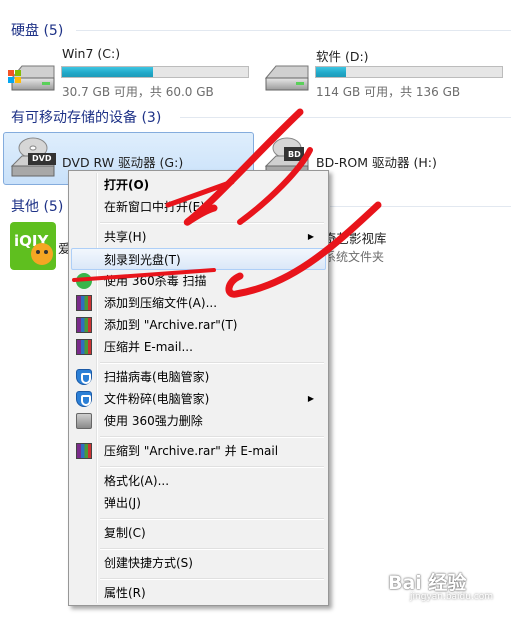 Image resolution: width=511 pixels, height=620 pixels. What do you see at coordinates (155, 281) in the screenshot?
I see `menu-item-label: 使用 360杀毒 扫描` at bounding box center [155, 281].